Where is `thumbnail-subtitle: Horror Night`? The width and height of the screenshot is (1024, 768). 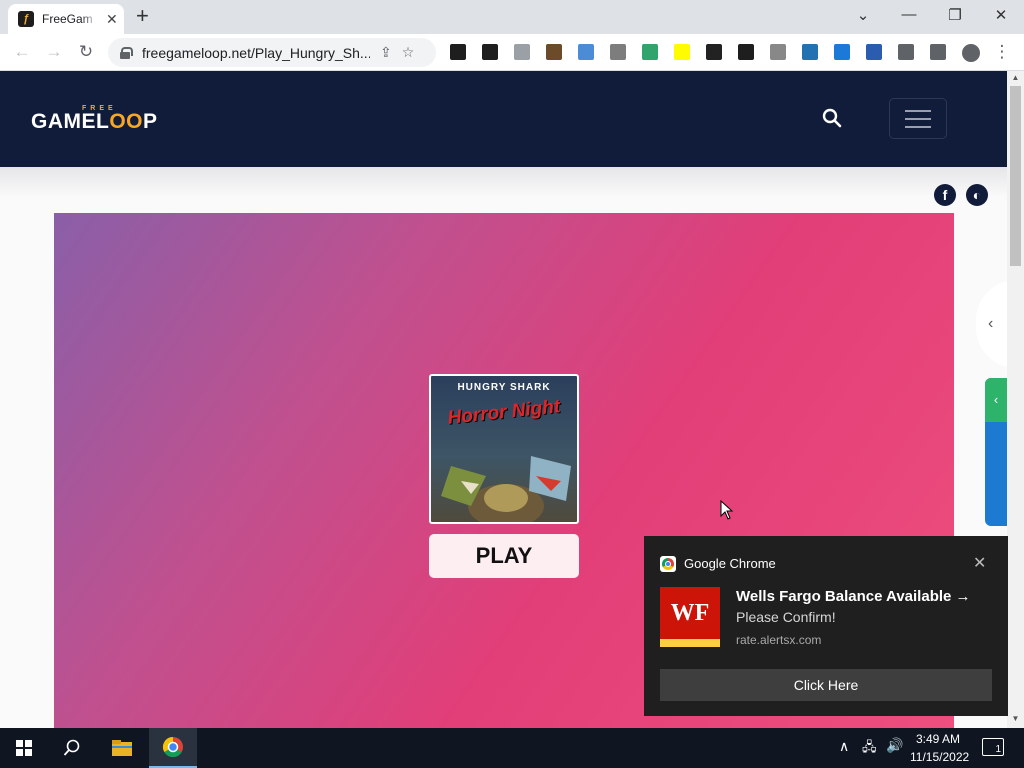
thumbnail-subtitle: Horror Night is located at coordinates (504, 412).